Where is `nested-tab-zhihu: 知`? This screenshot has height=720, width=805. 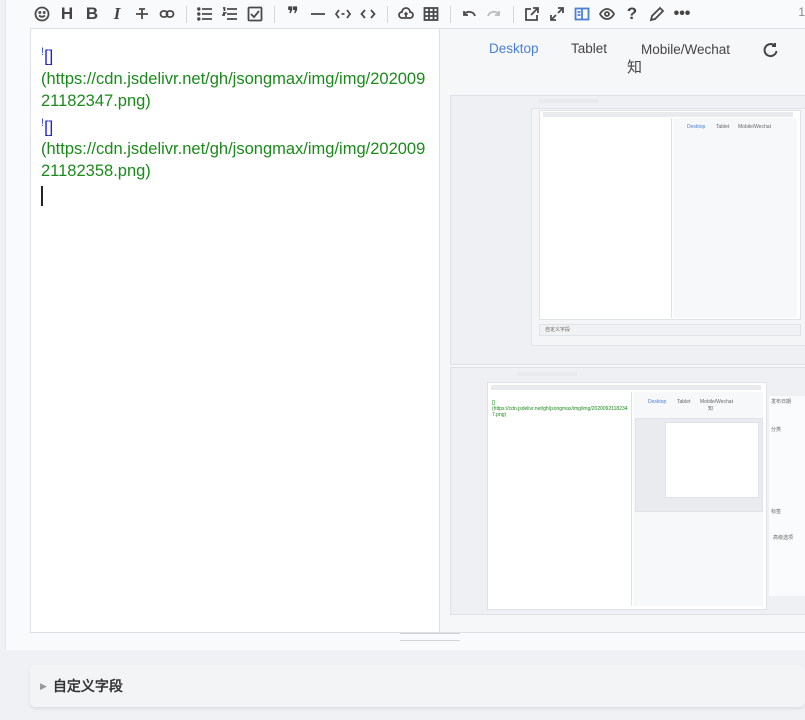 nested-tab-zhihu: 知 is located at coordinates (711, 409).